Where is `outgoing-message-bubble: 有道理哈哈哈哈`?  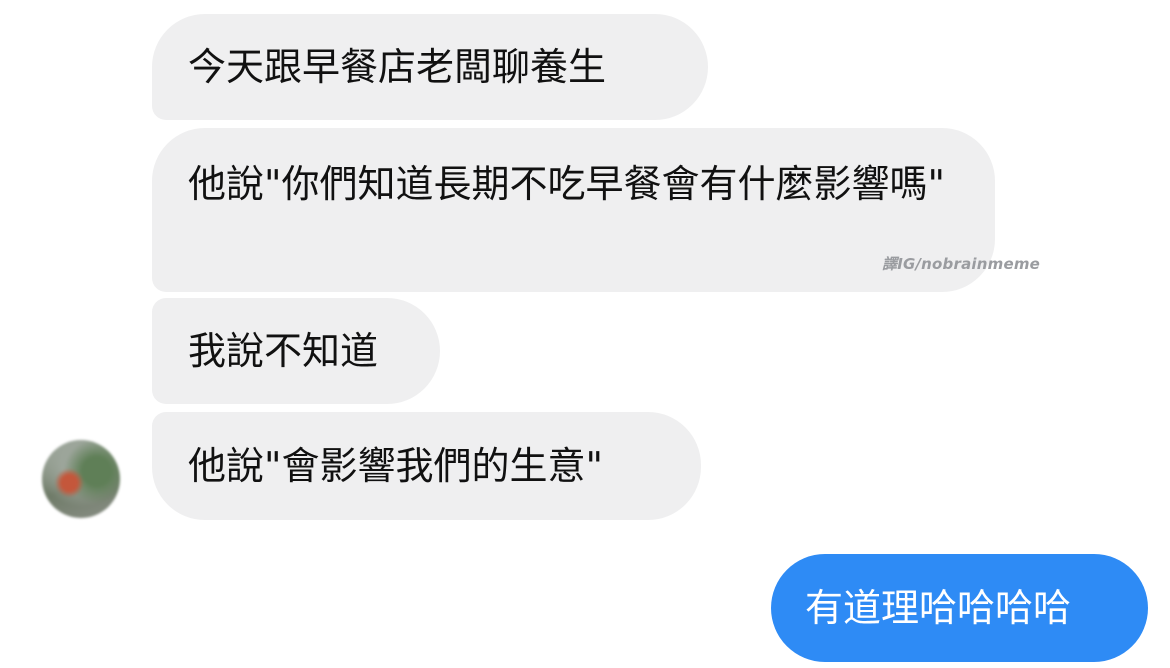
outgoing-message-bubble: 有道理哈哈哈哈 is located at coordinates (959, 608).